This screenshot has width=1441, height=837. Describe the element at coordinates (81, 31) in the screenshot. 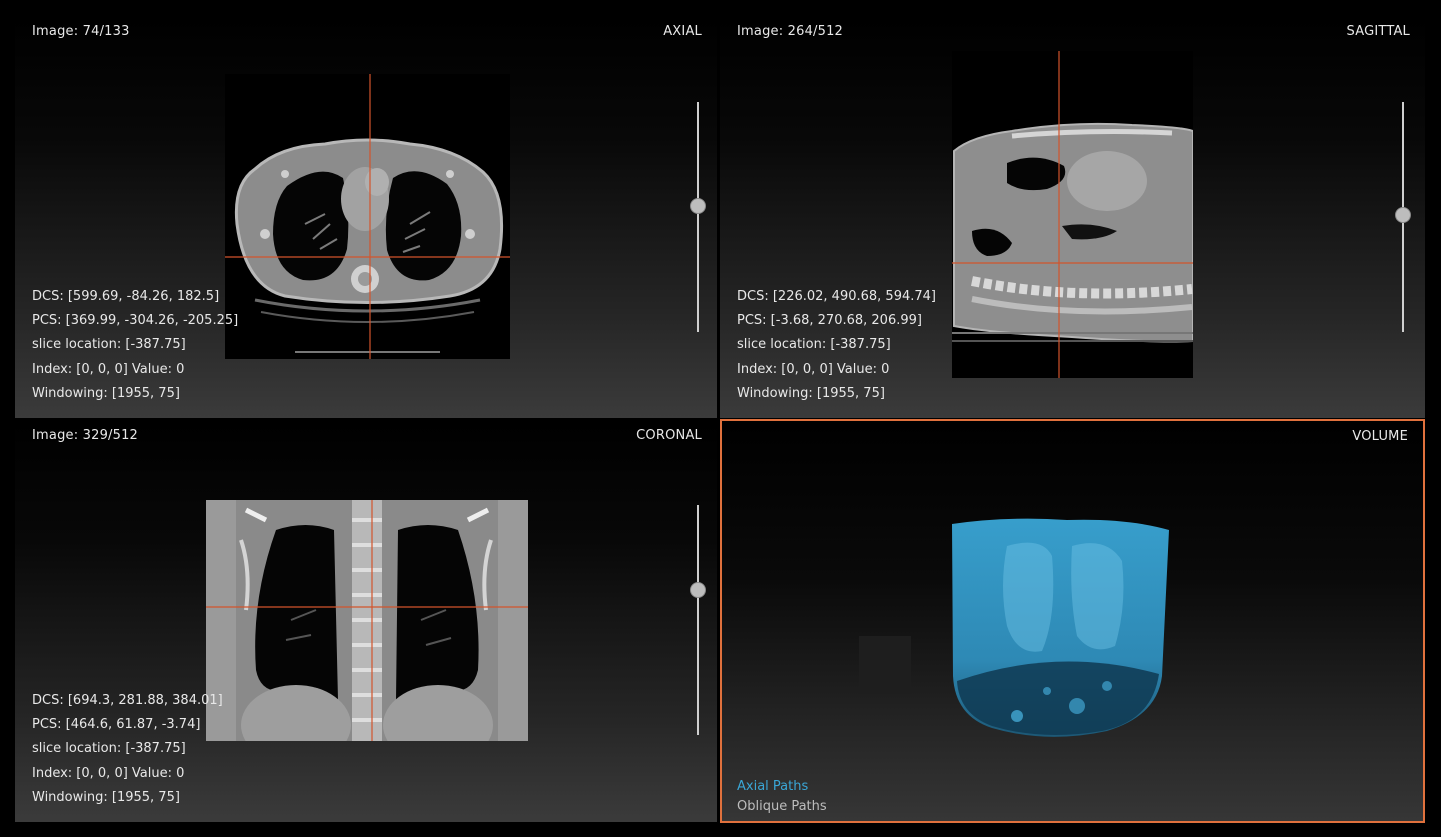

I see `image-counter: Image: 74/133` at that location.